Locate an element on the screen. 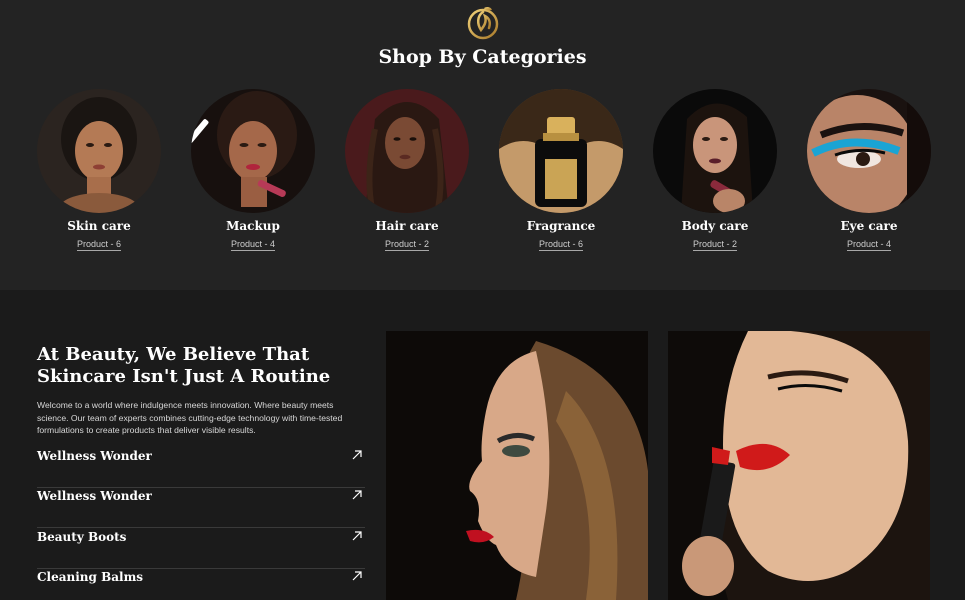 This screenshot has height=600, width=965. feature-label: Beauty Boots is located at coordinates (81, 537).